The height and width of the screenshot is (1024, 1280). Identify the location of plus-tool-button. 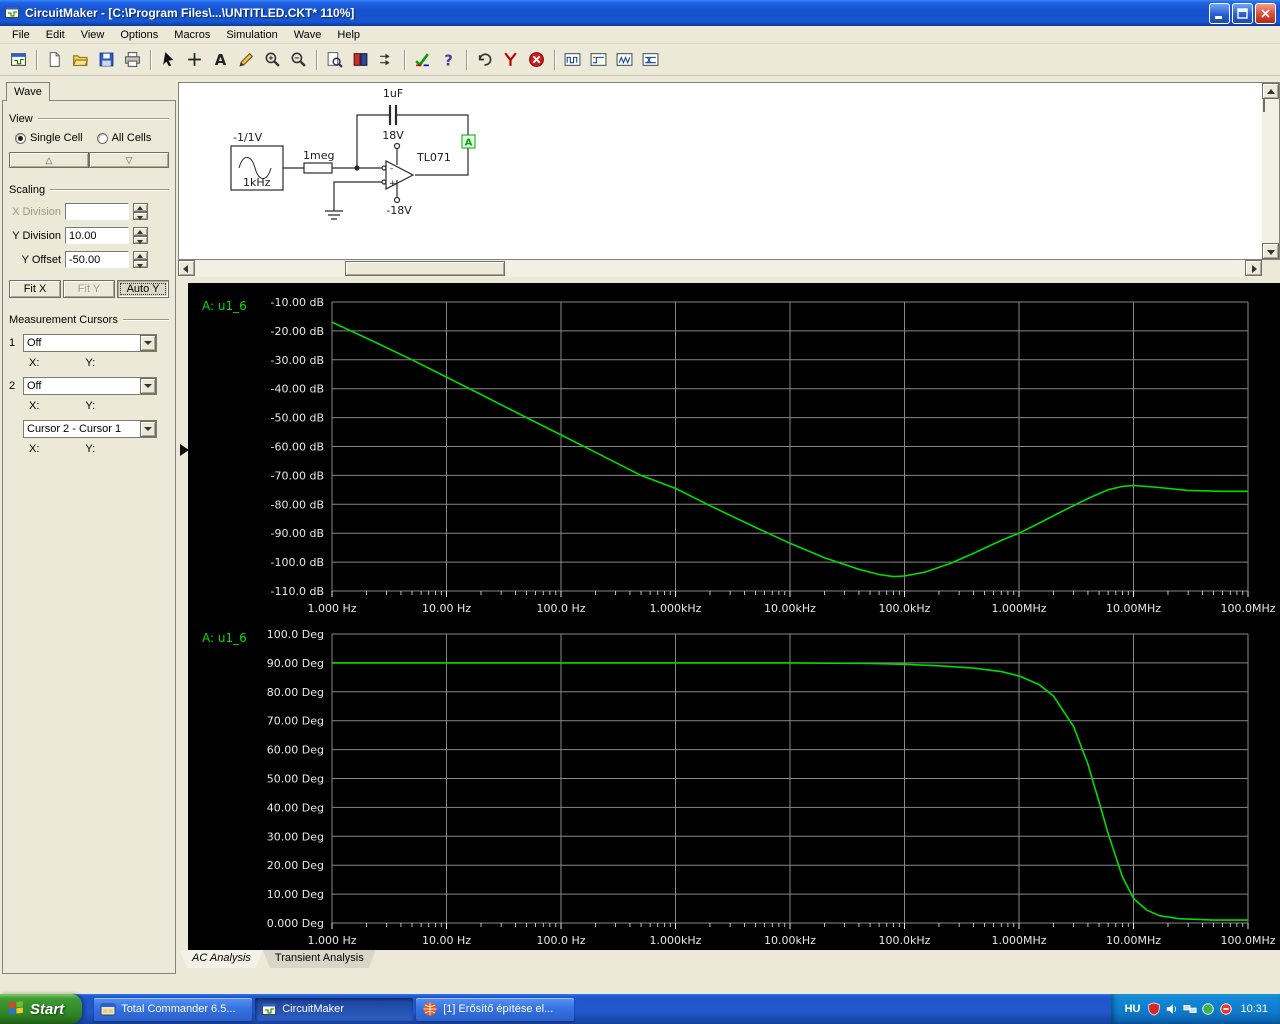
(194, 60).